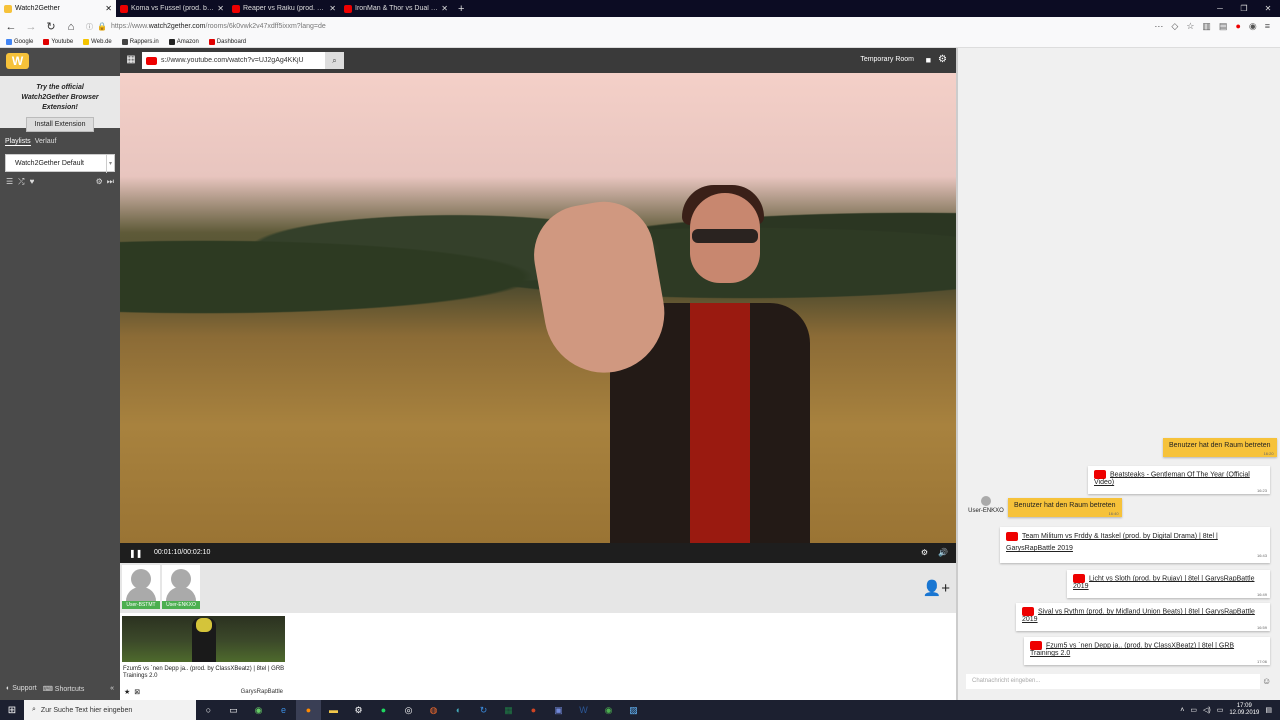 The height and width of the screenshot is (720, 1280). What do you see at coordinates (89, 27) in the screenshot?
I see `info-icon: ⓘ` at bounding box center [89, 27].